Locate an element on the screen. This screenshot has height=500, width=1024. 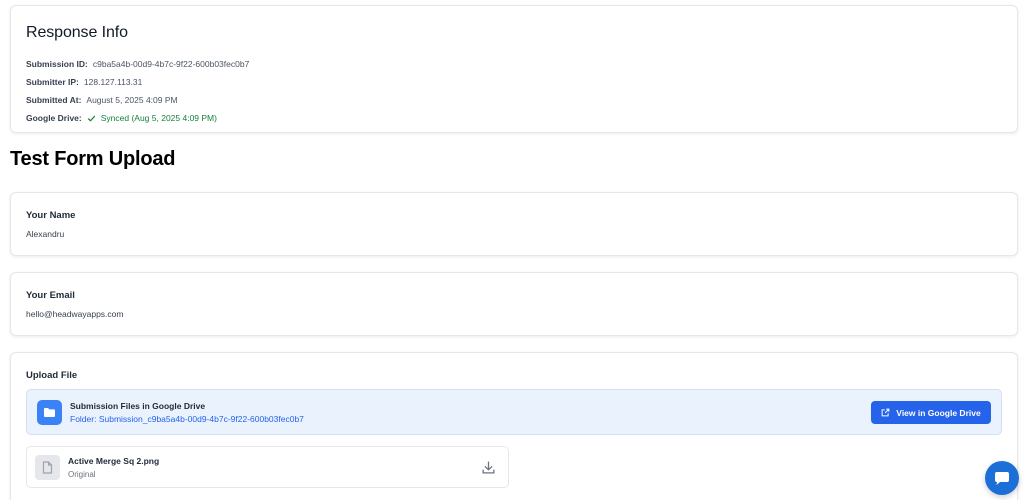
check-icon is located at coordinates (91, 118).